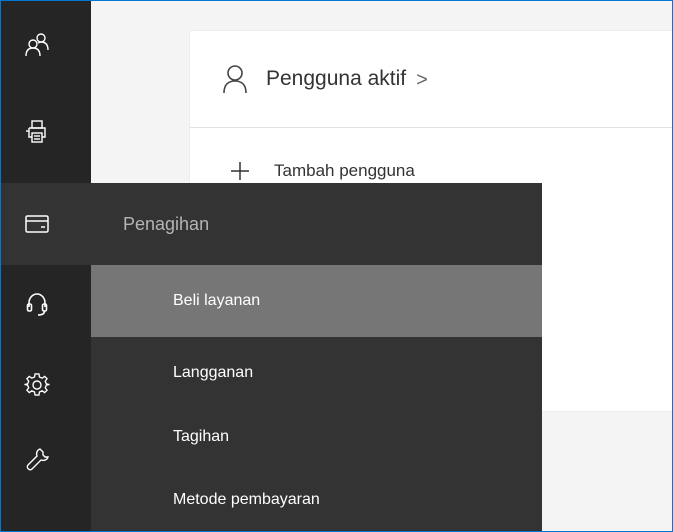  I want to click on rail-item-settings, so click(46, 385).